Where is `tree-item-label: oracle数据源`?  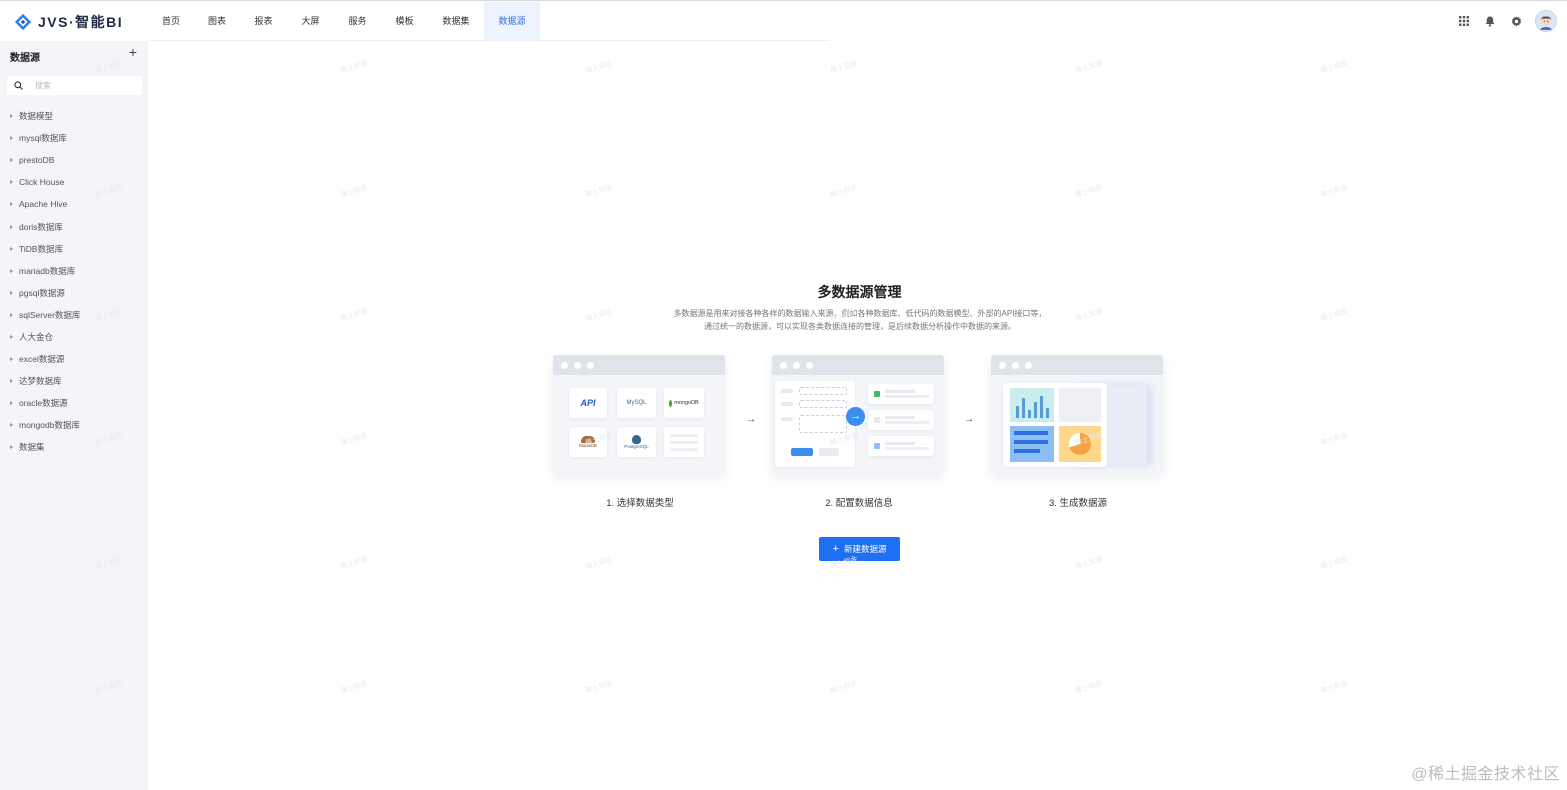 tree-item-label: oracle数据源 is located at coordinates (43, 403).